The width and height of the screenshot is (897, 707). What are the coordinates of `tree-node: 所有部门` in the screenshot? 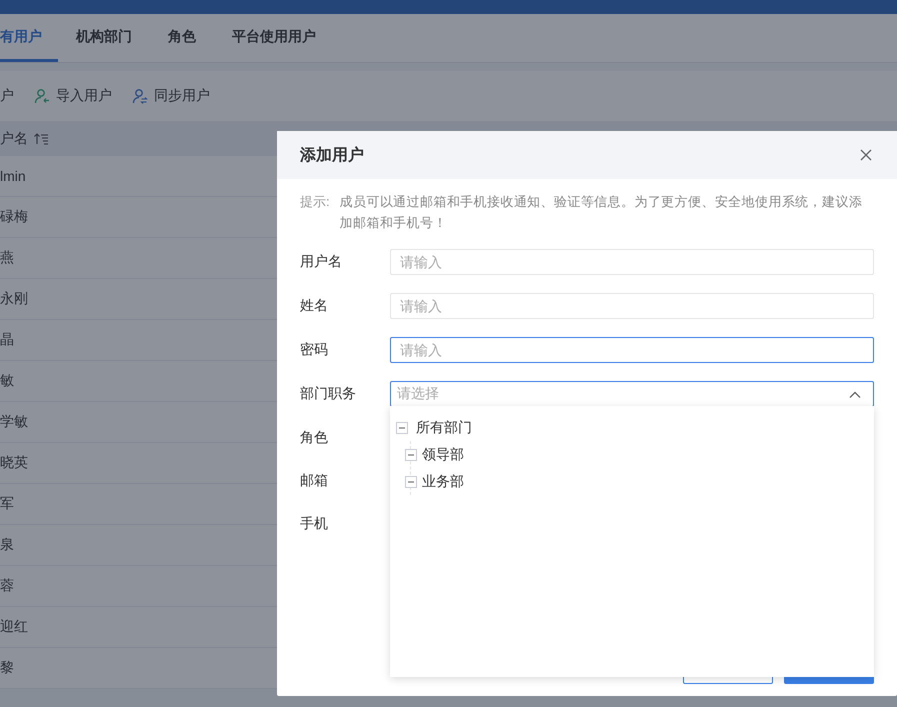 It's located at (444, 427).